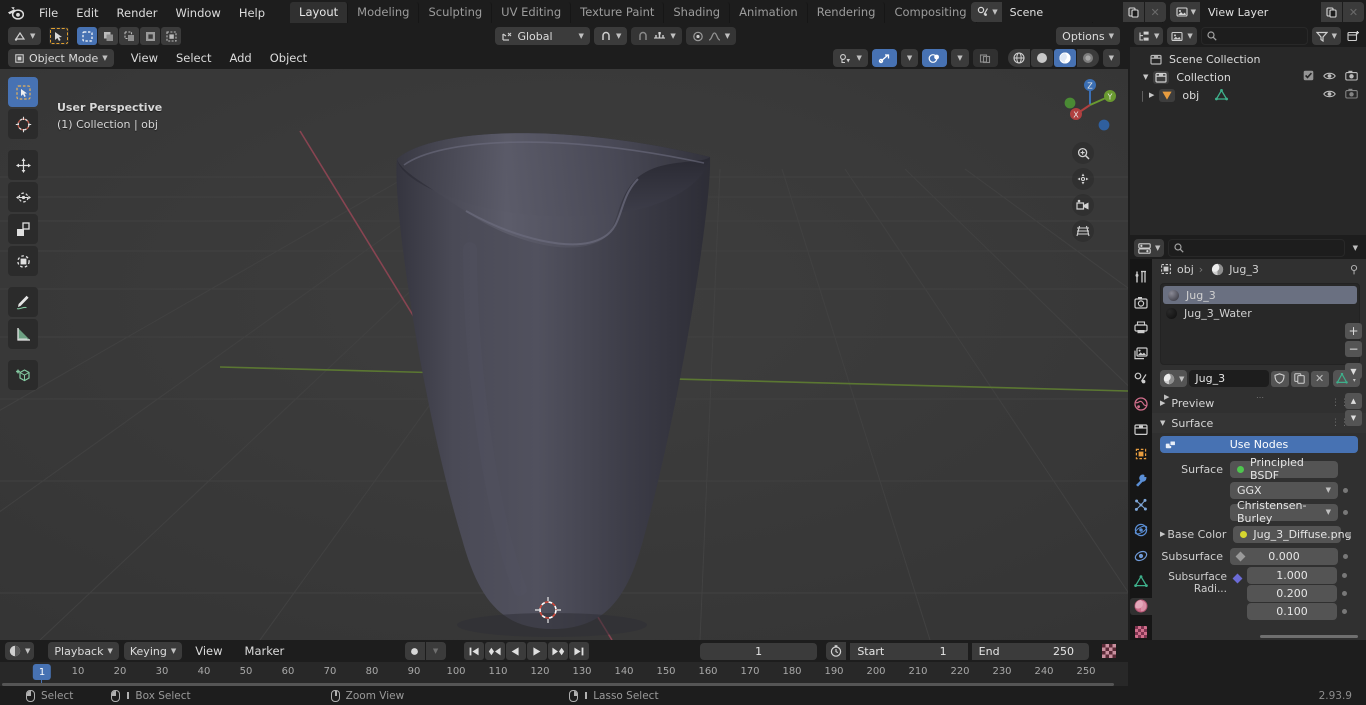  I want to click on pan-icon, so click(1083, 179).